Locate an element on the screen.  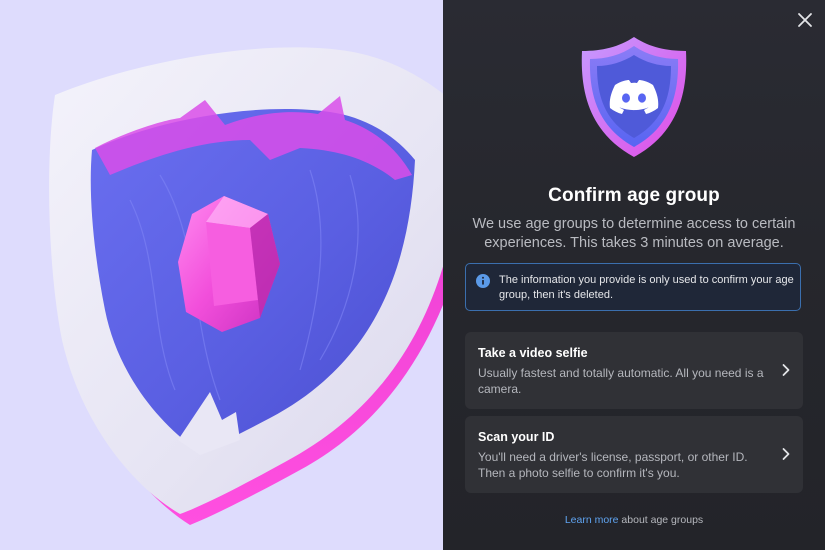
modal-title: Confirm age group is located at coordinates (634, 195).